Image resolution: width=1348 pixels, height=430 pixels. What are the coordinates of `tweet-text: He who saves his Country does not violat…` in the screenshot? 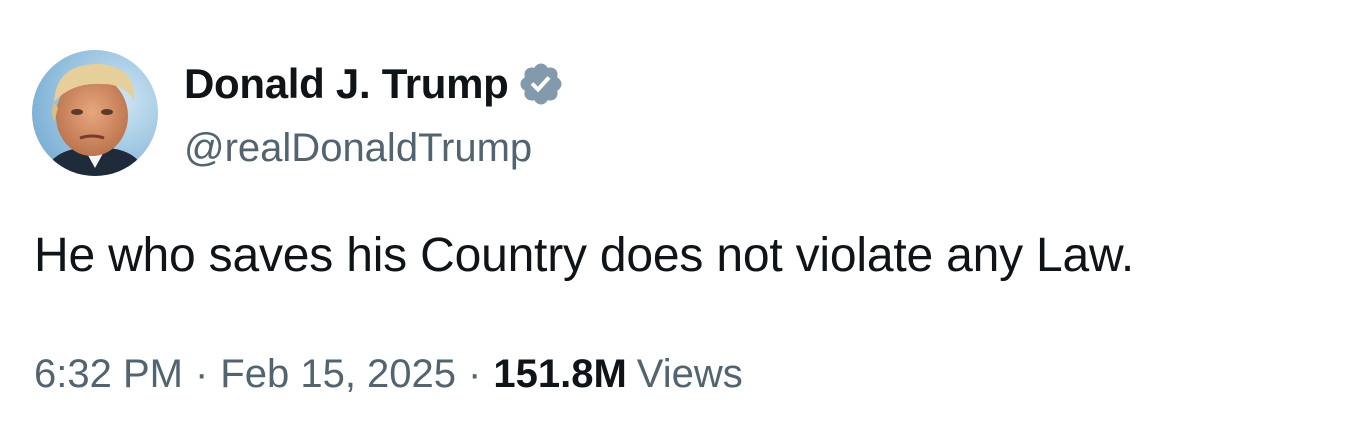 It's located at (584, 255).